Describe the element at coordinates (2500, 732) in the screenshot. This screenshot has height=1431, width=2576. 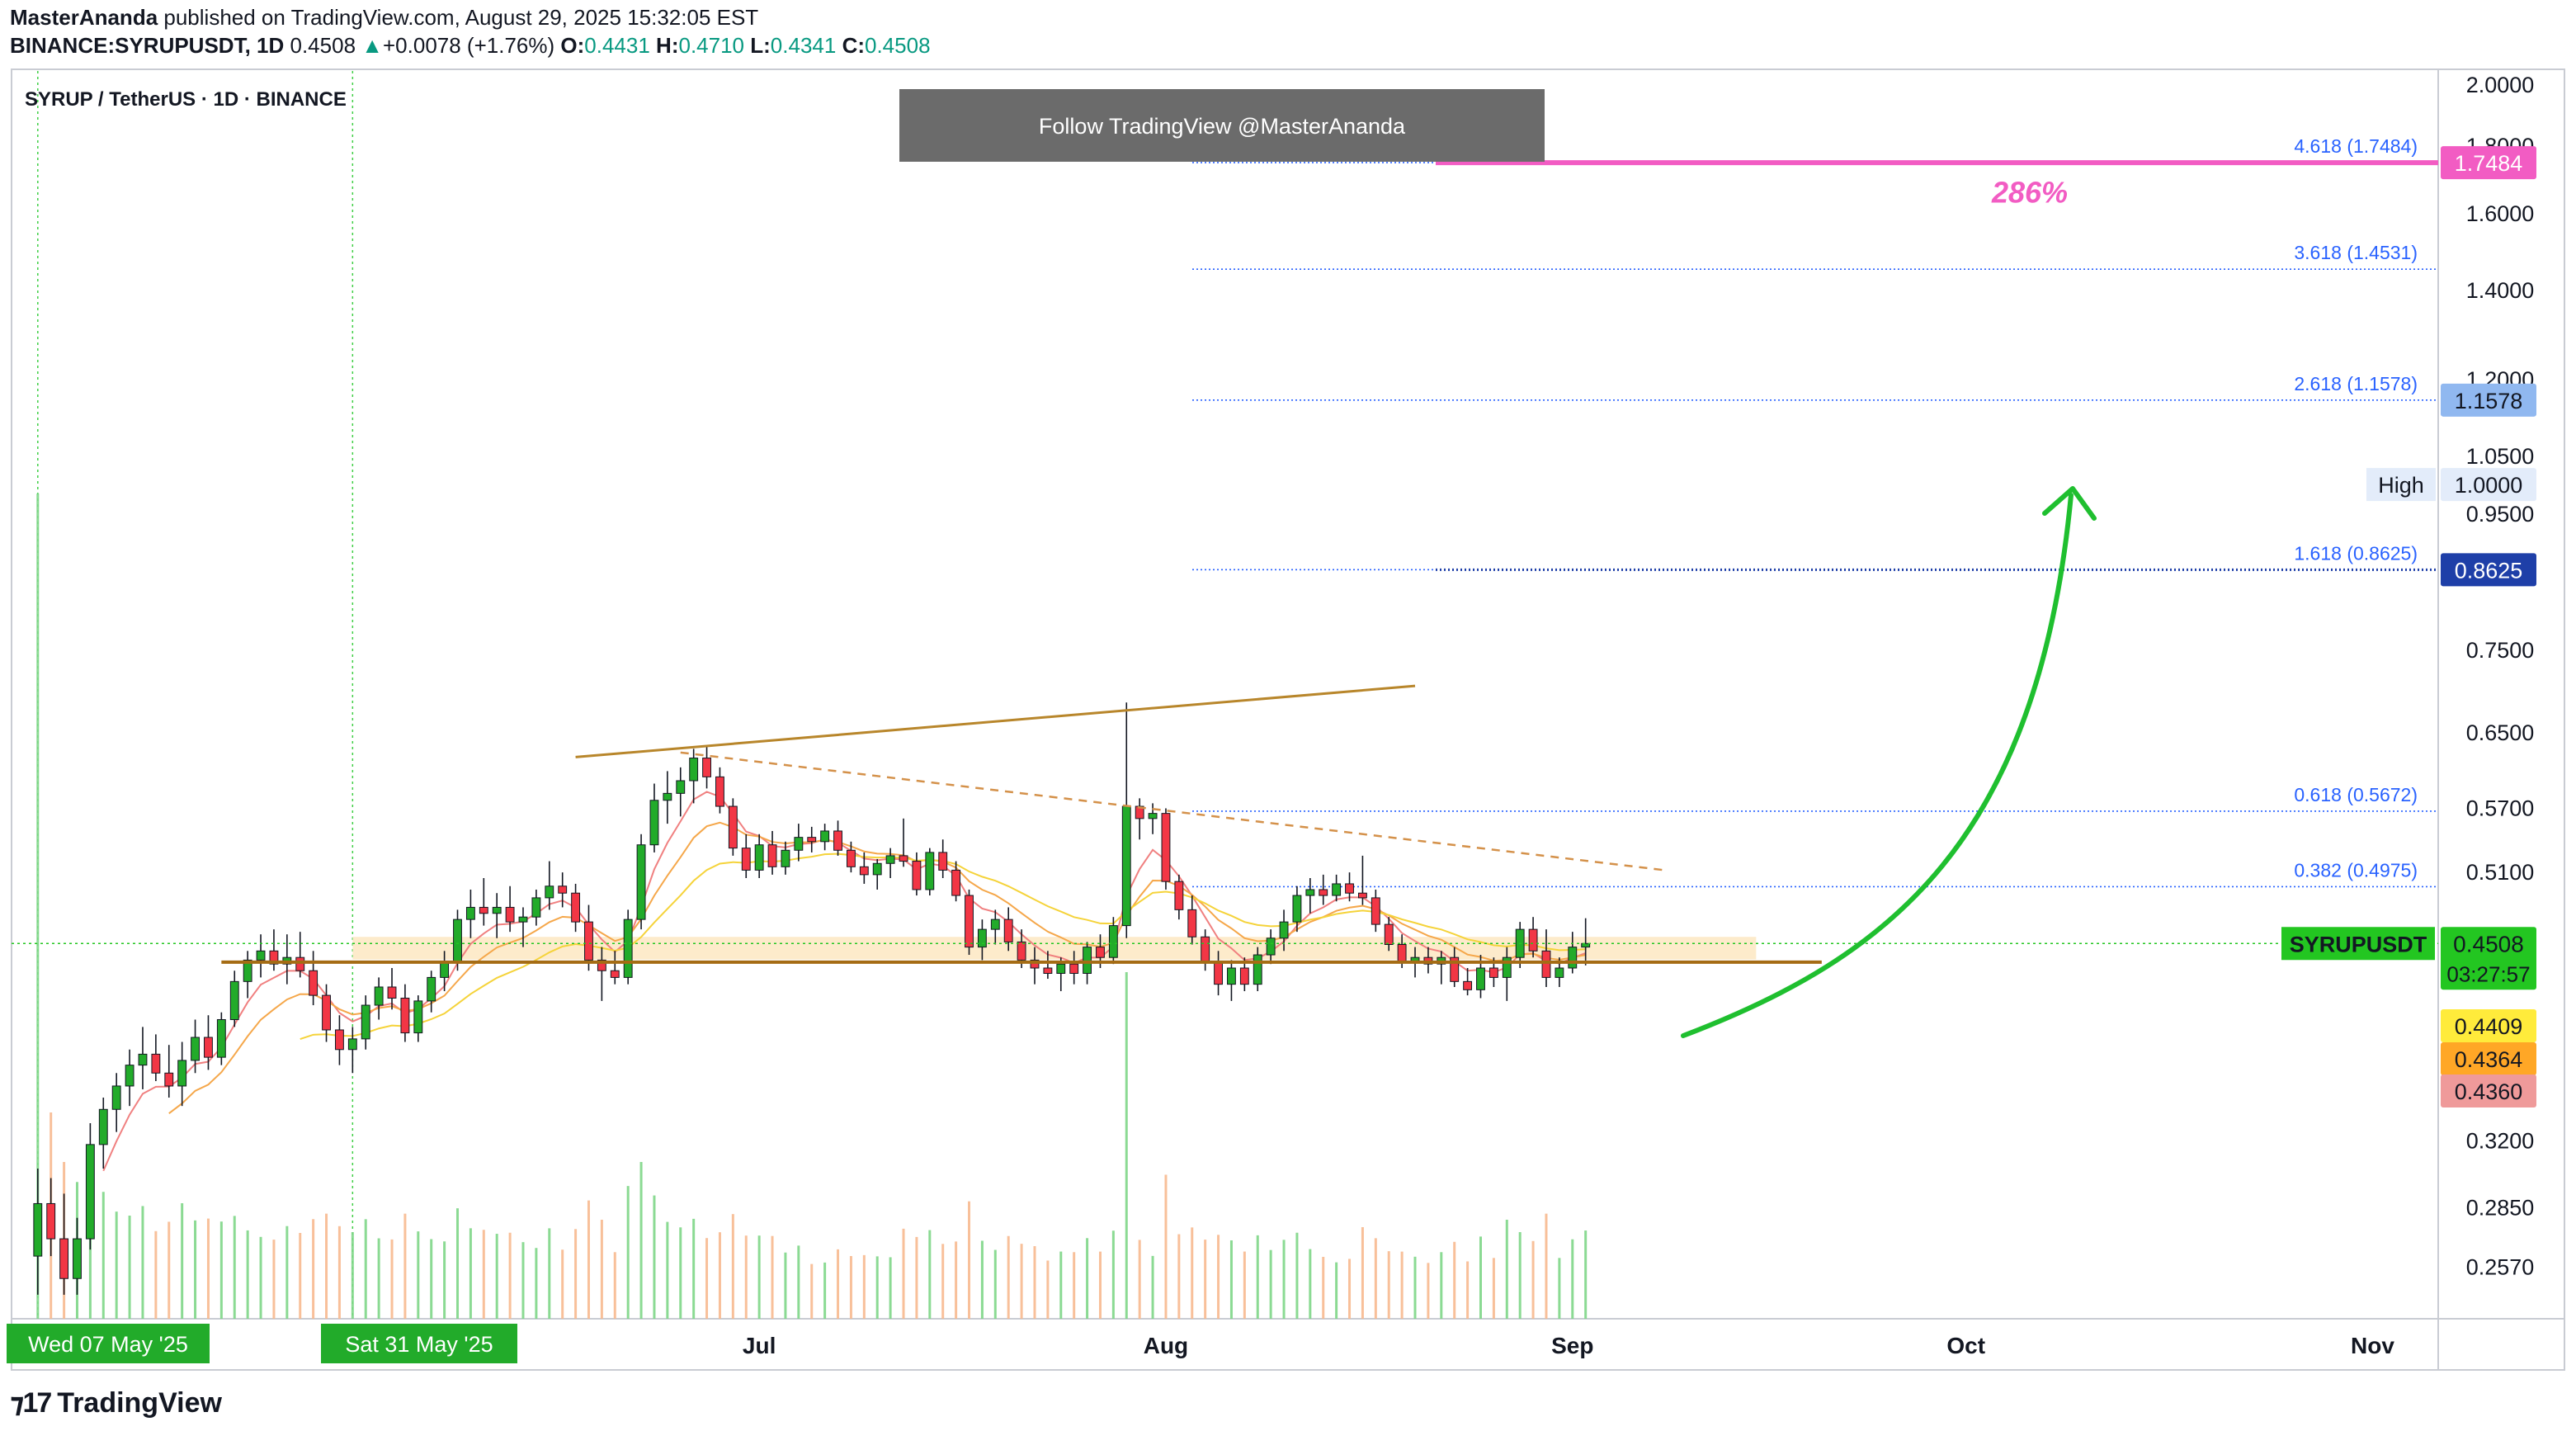
I see `y-tick-label: 0.6500` at that location.